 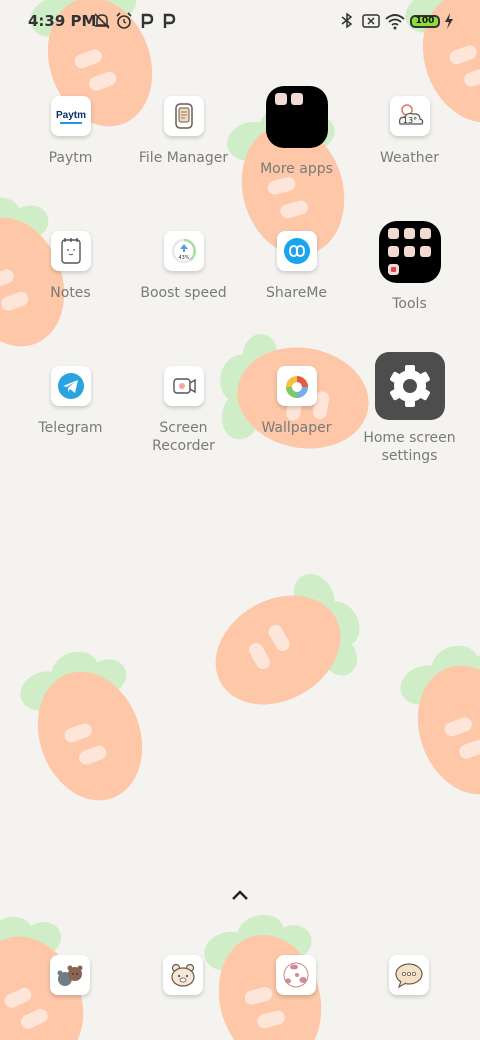 I want to click on camera-icon, so click(x=296, y=975).